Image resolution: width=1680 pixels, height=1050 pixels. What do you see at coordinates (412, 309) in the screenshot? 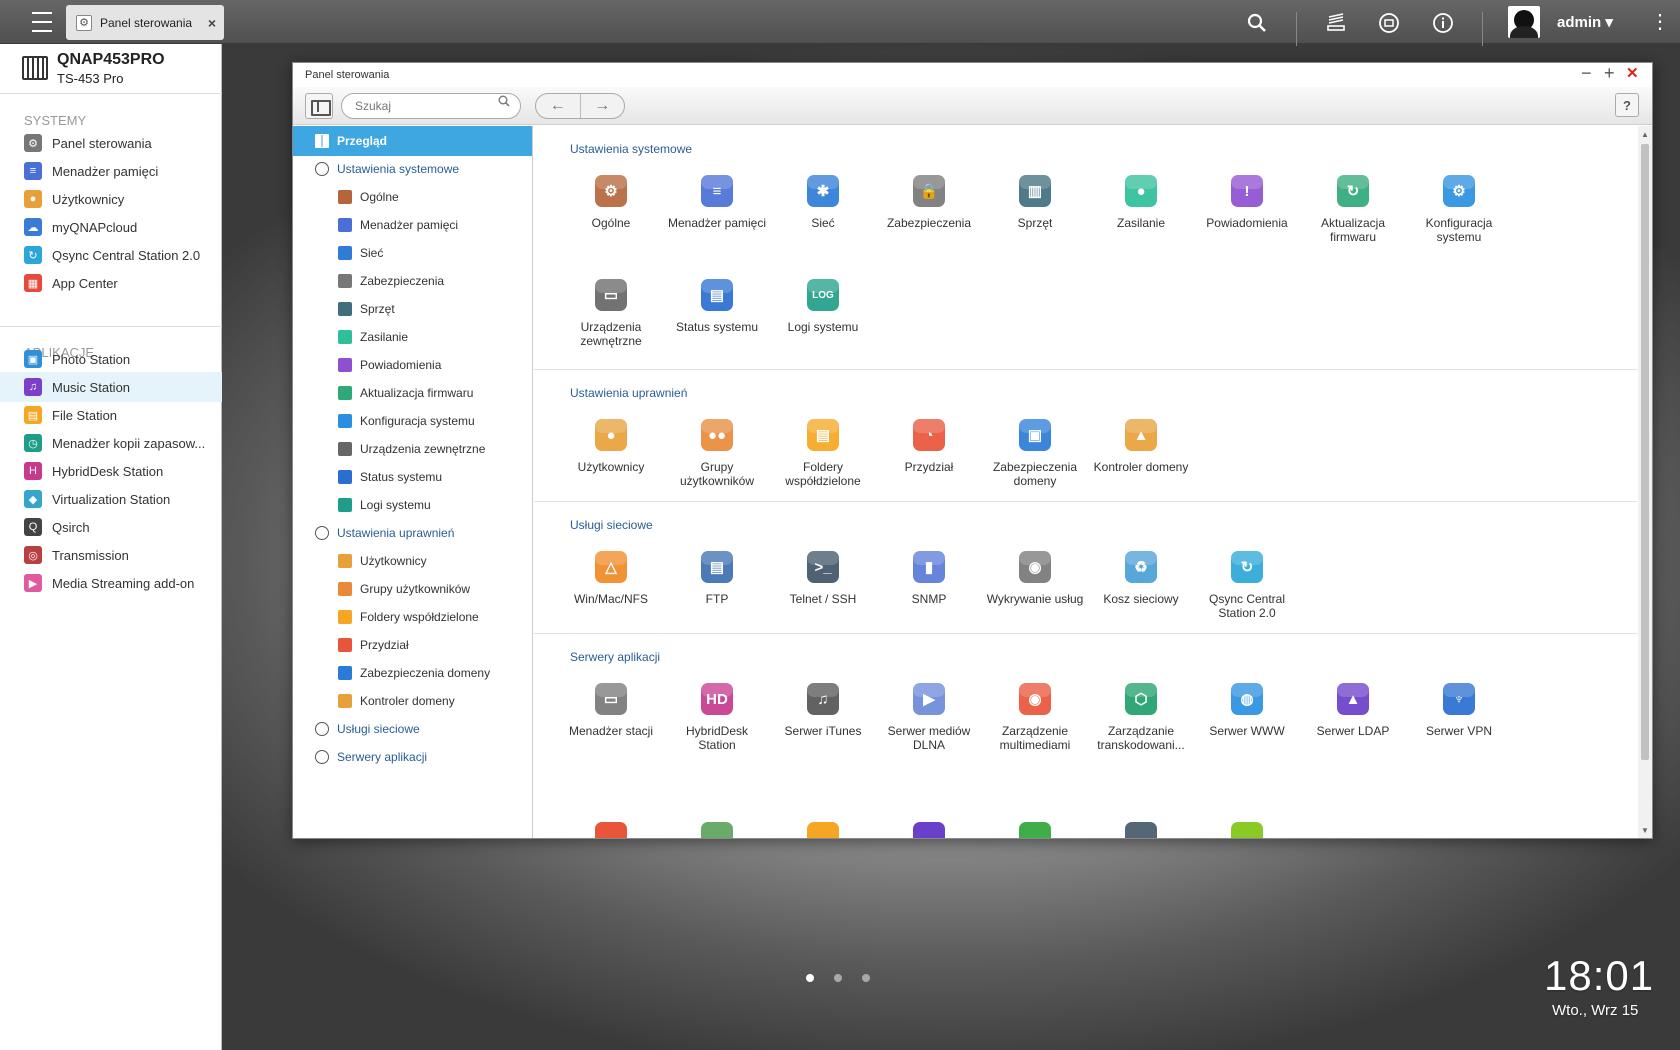
I see `nav-item-sprzet: Sprzęt` at bounding box center [412, 309].